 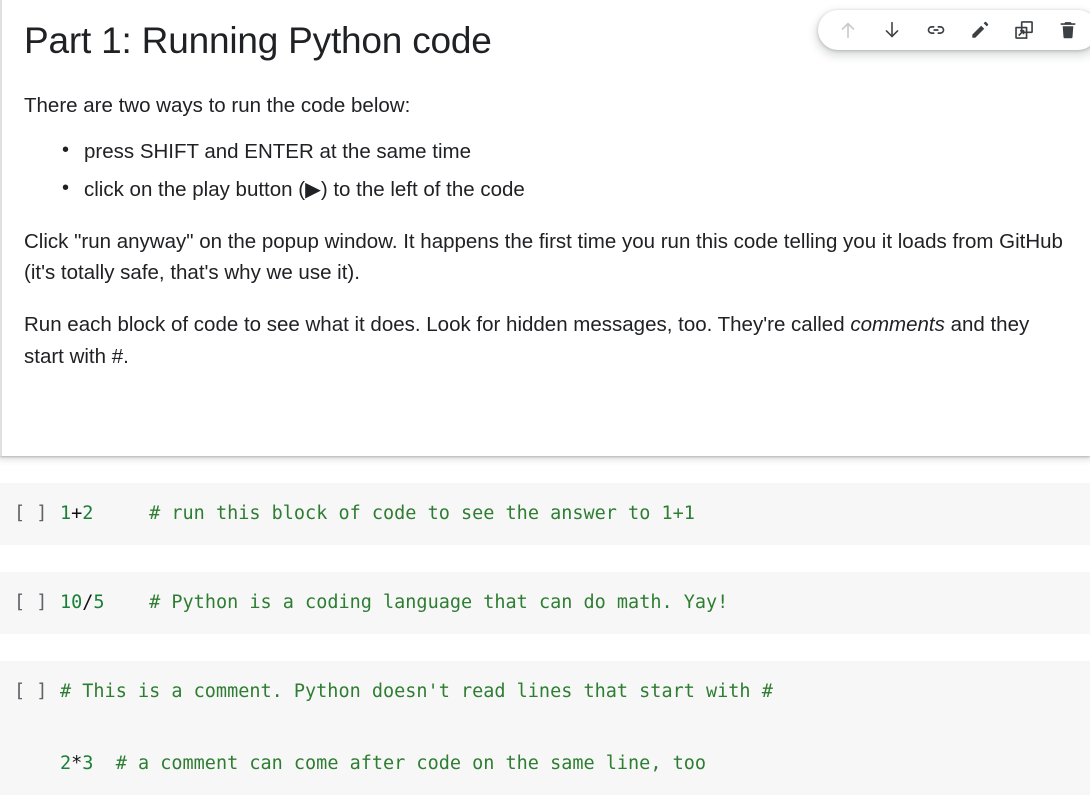 I want to click on arrow-up-icon, so click(x=848, y=30).